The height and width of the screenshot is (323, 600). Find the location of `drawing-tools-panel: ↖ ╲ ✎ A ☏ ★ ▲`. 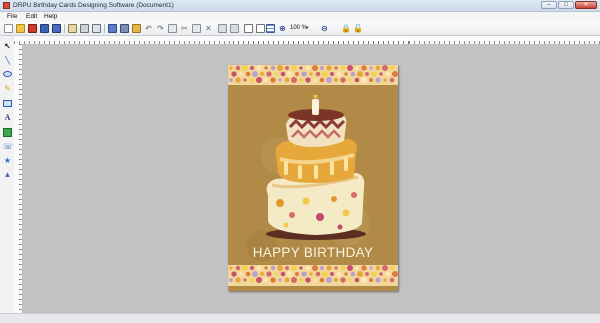

drawing-tools-panel: ↖ ╲ ✎ A ☏ ★ ▲ is located at coordinates (7, 177).